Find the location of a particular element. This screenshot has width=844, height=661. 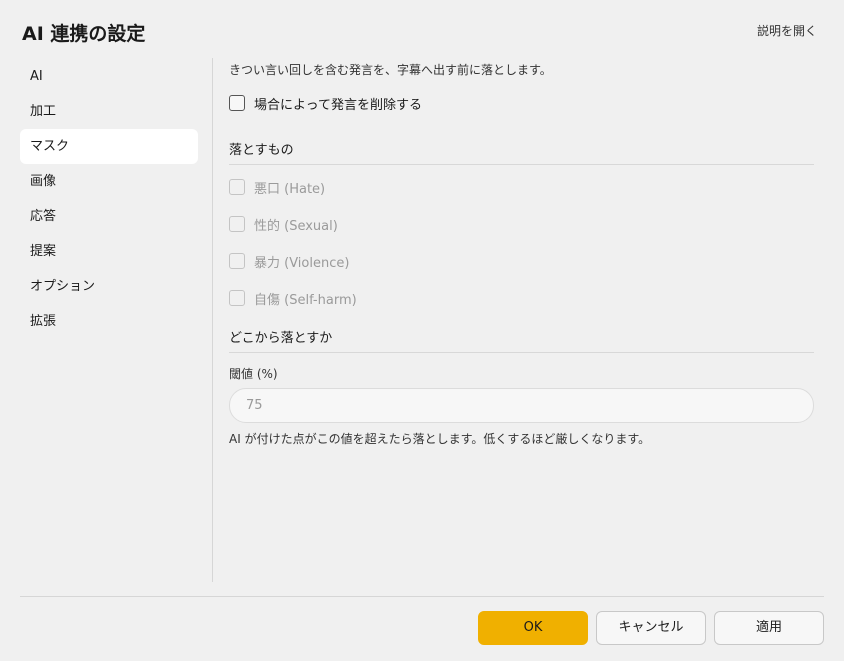

delete-message-checkbox-row: 場合によって発言を削除する is located at coordinates (521, 104).